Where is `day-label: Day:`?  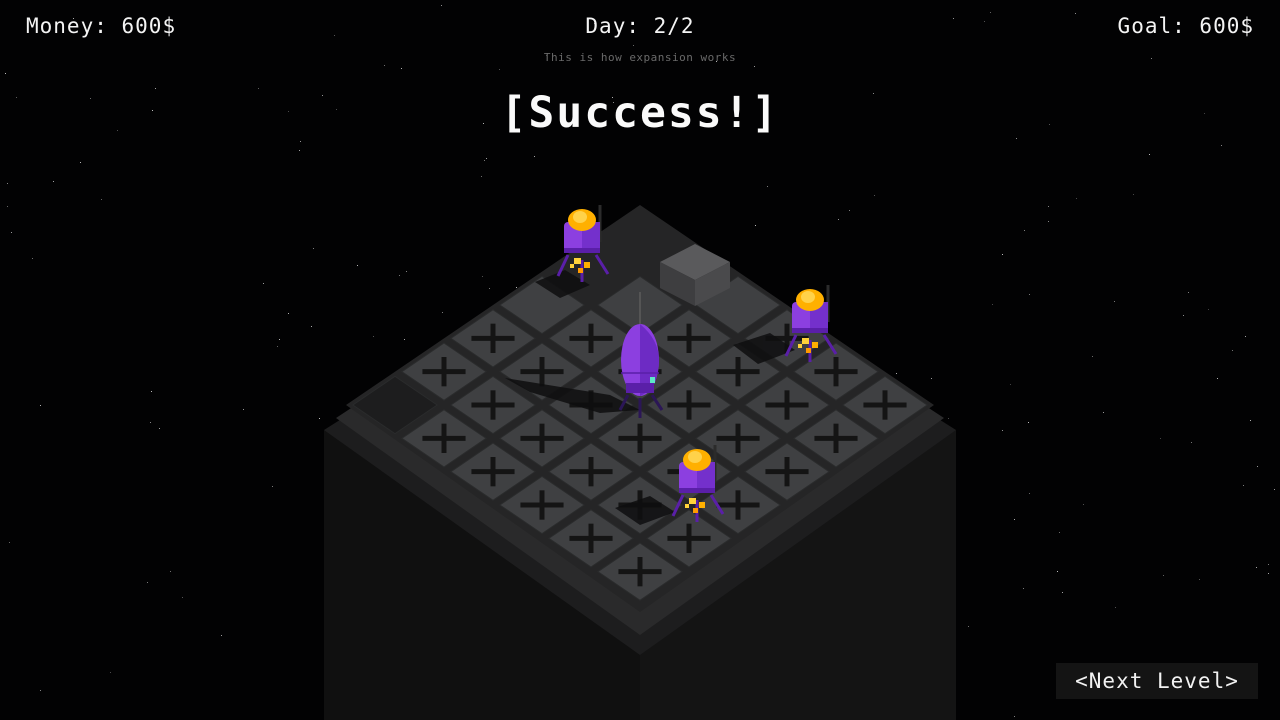
day-label: Day: is located at coordinates (612, 26).